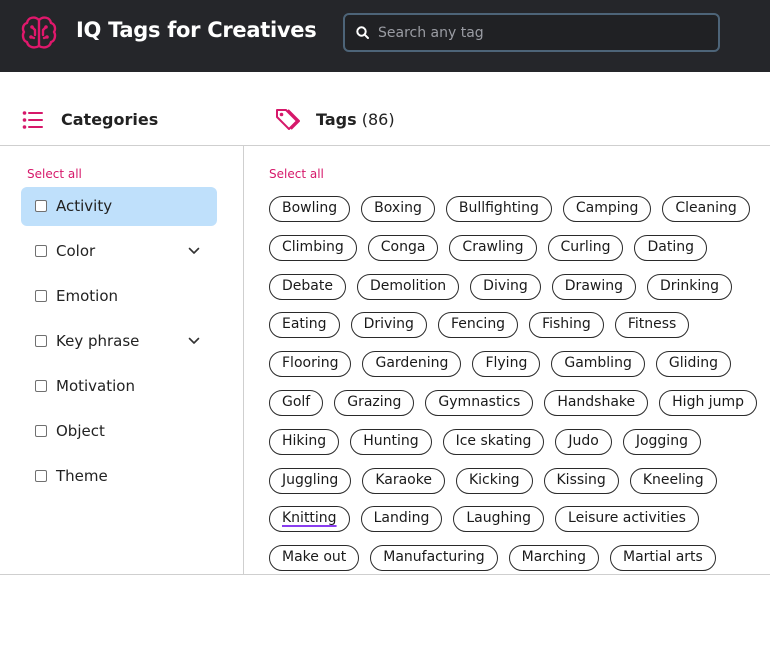 The height and width of the screenshot is (654, 770). I want to click on tag-chip-grazing: Grazing, so click(374, 402).